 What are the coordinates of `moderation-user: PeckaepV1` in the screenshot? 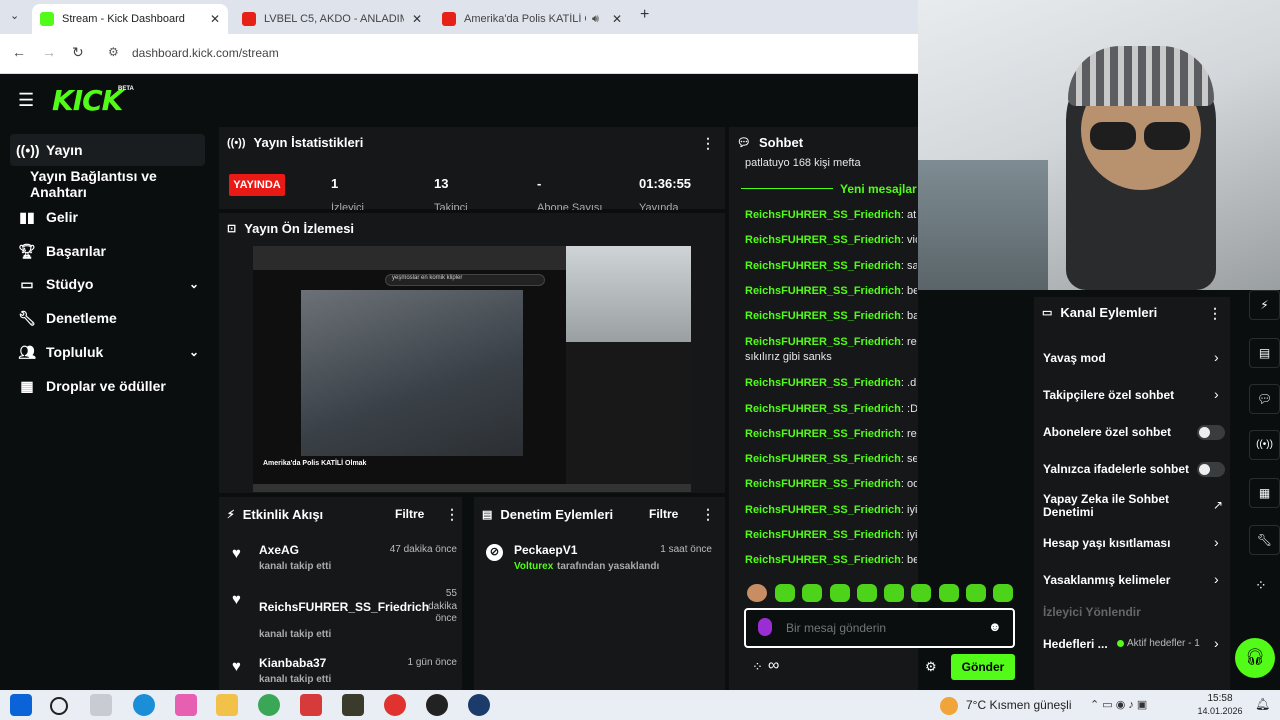 It's located at (545, 550).